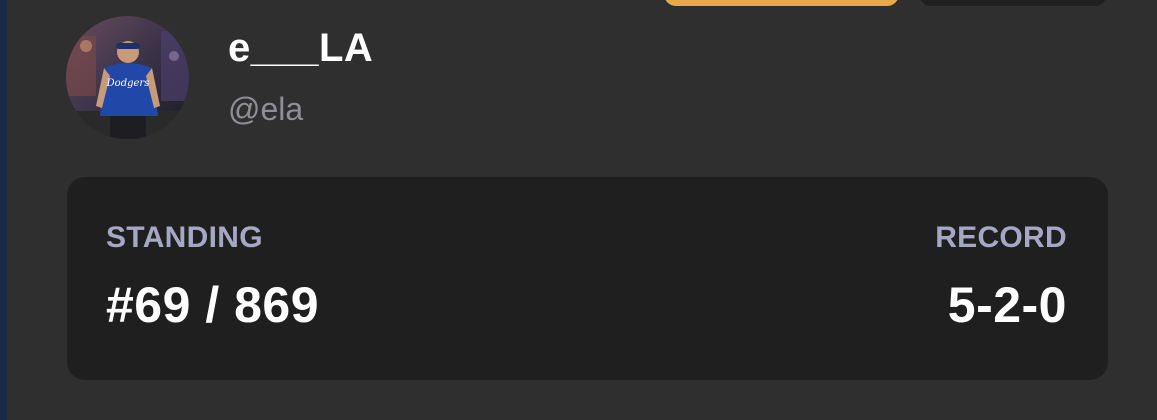 The height and width of the screenshot is (420, 1157). I want to click on secondary-action-button, so click(1013, 3).